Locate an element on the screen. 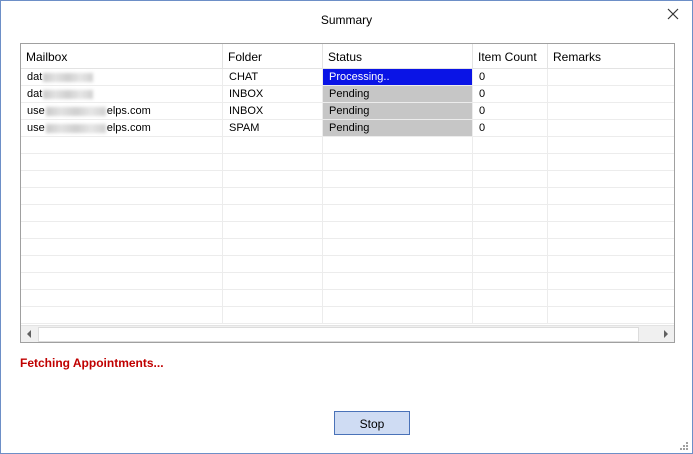  table-row: dat CHAT Processing.. 0 is located at coordinates (347, 77).